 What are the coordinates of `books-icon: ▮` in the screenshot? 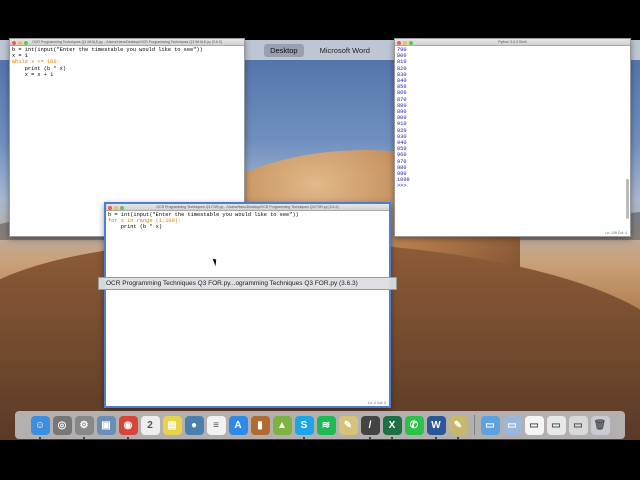 It's located at (260, 425).